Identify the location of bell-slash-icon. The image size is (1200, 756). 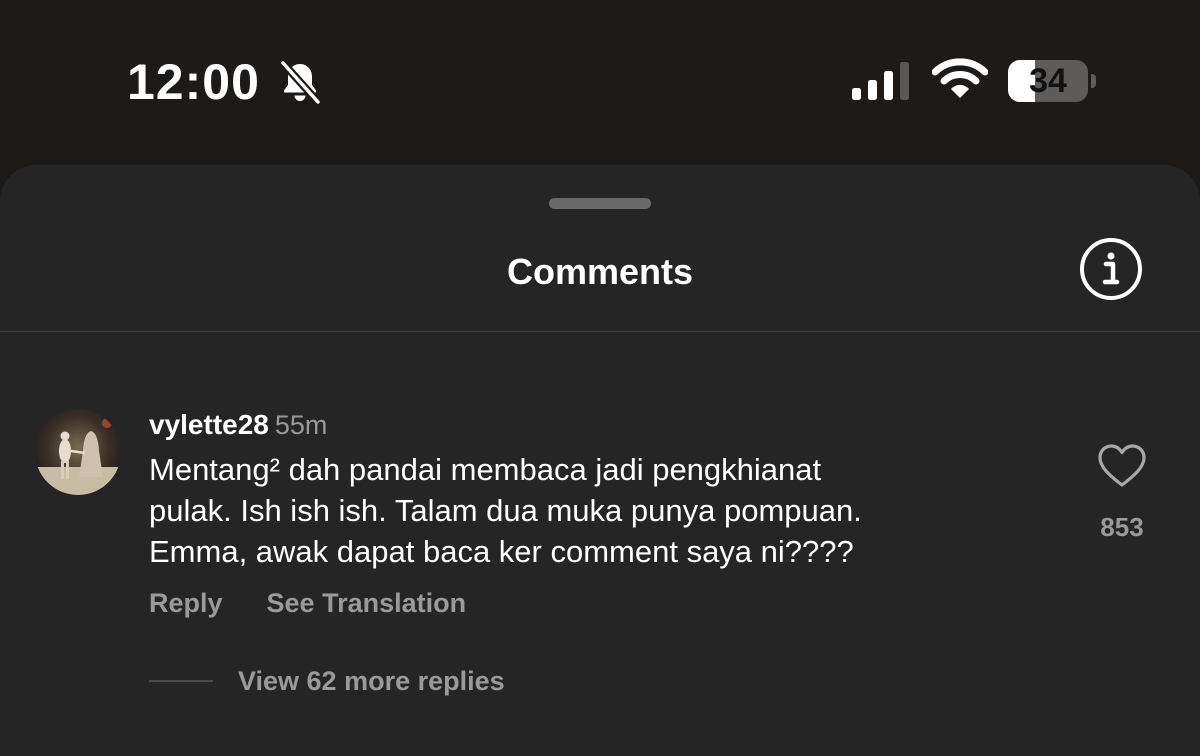
(300, 82).